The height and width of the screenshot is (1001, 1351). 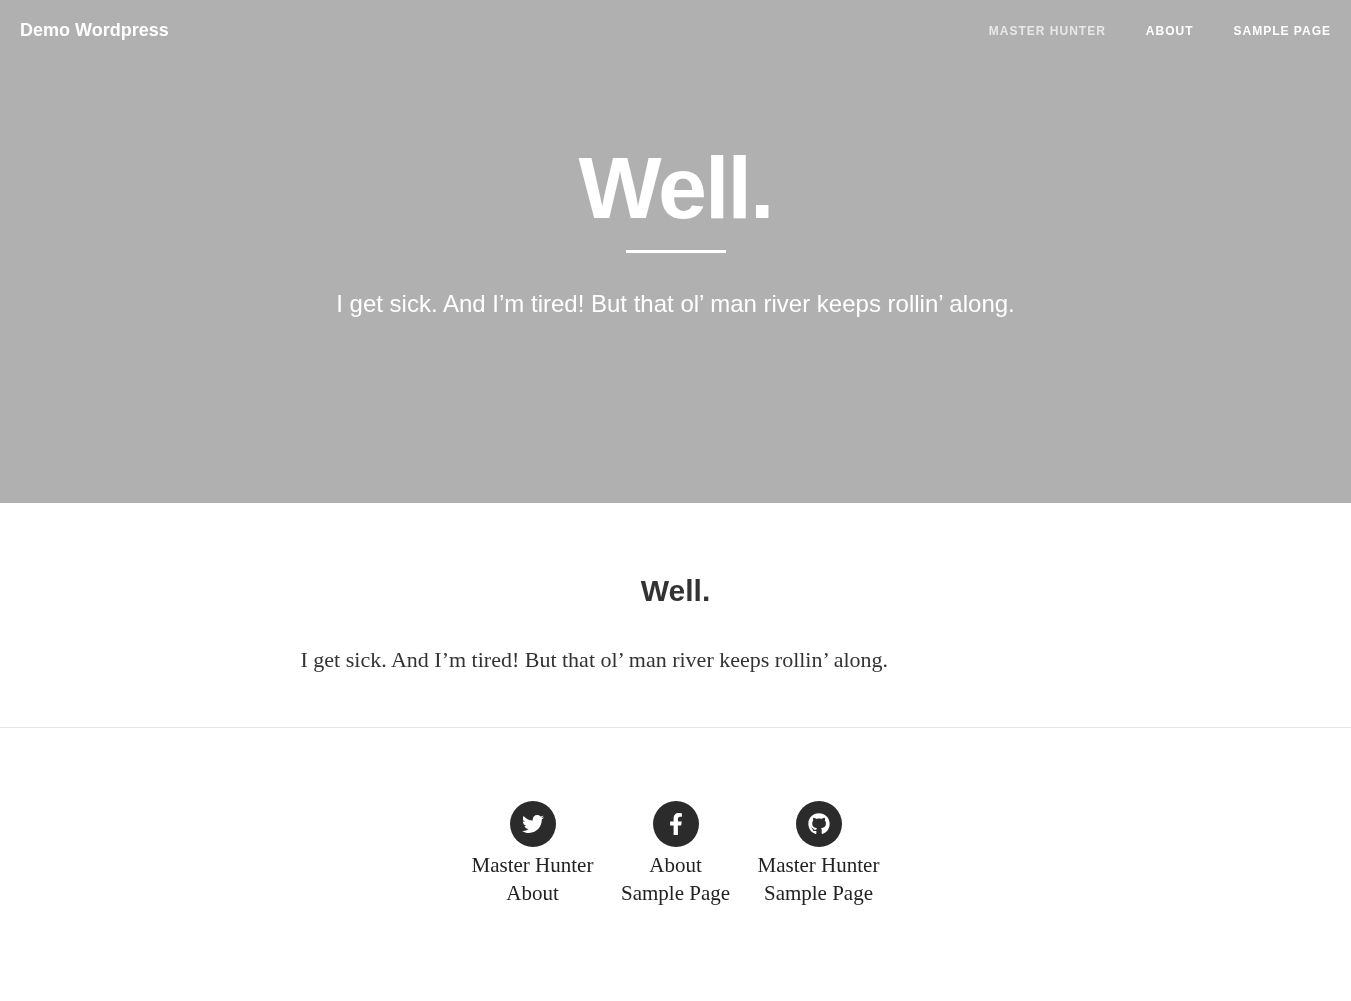 I want to click on cat-silhouette-icon, so click(x=818, y=824).